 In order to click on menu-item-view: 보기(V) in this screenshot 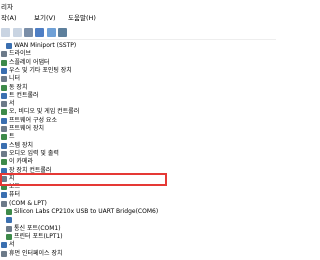, I will do `click(44, 17)`.